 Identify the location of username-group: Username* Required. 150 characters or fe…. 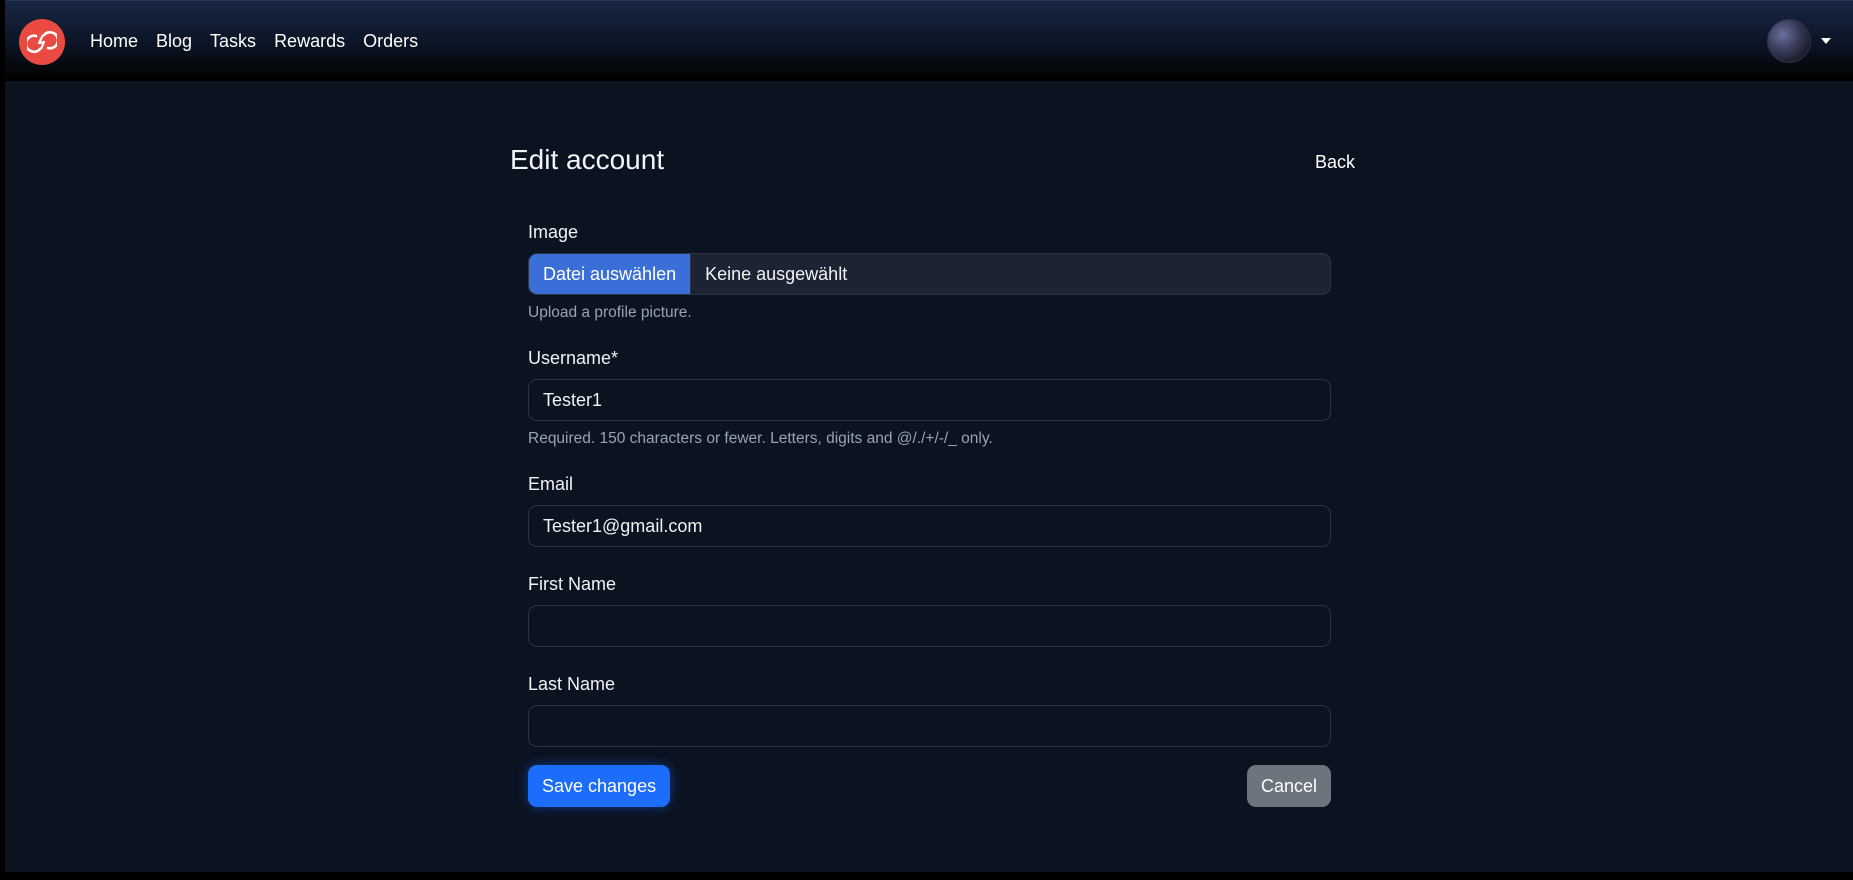
(929, 397).